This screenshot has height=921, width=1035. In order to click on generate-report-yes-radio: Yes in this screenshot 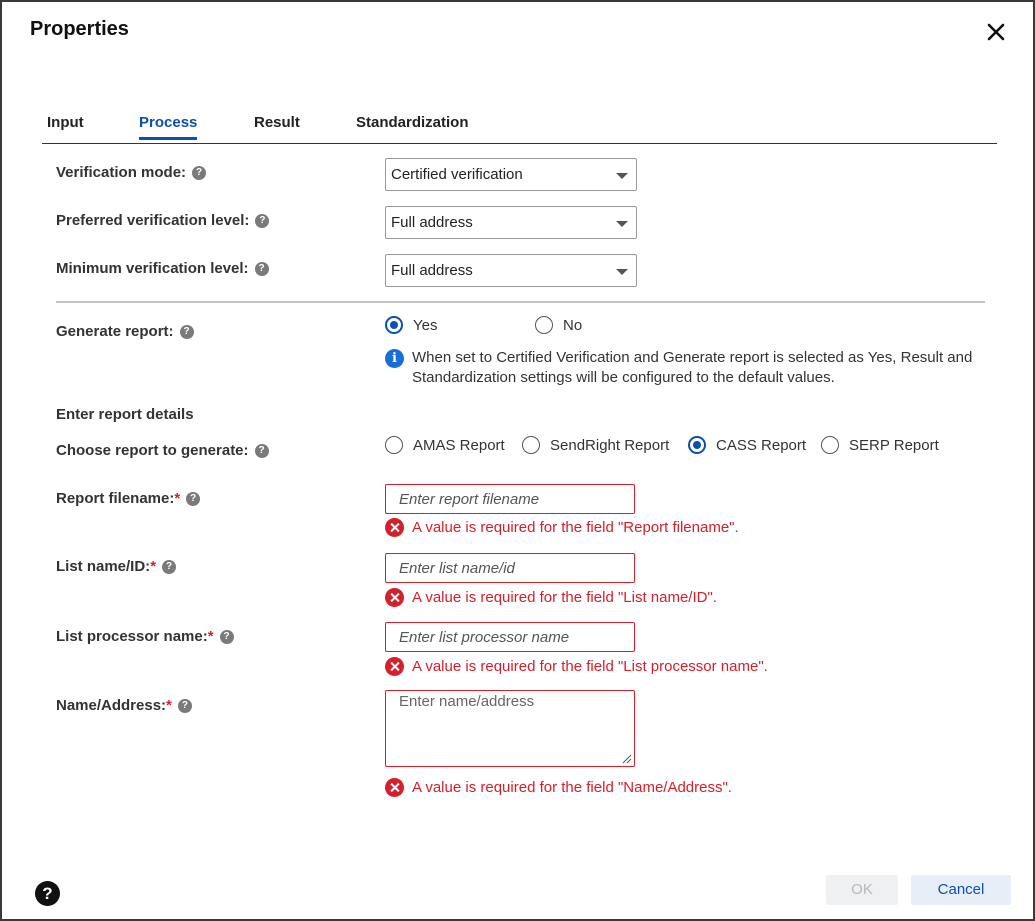, I will do `click(411, 325)`.